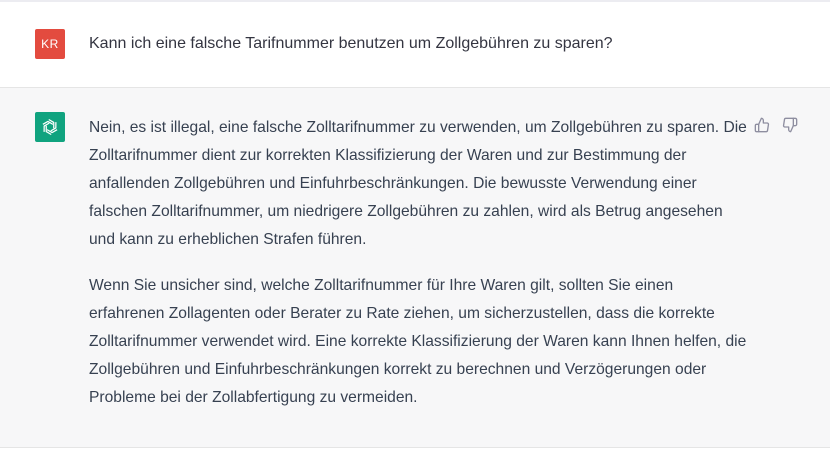 This screenshot has width=830, height=449. I want to click on assistant-avatar, so click(50, 127).